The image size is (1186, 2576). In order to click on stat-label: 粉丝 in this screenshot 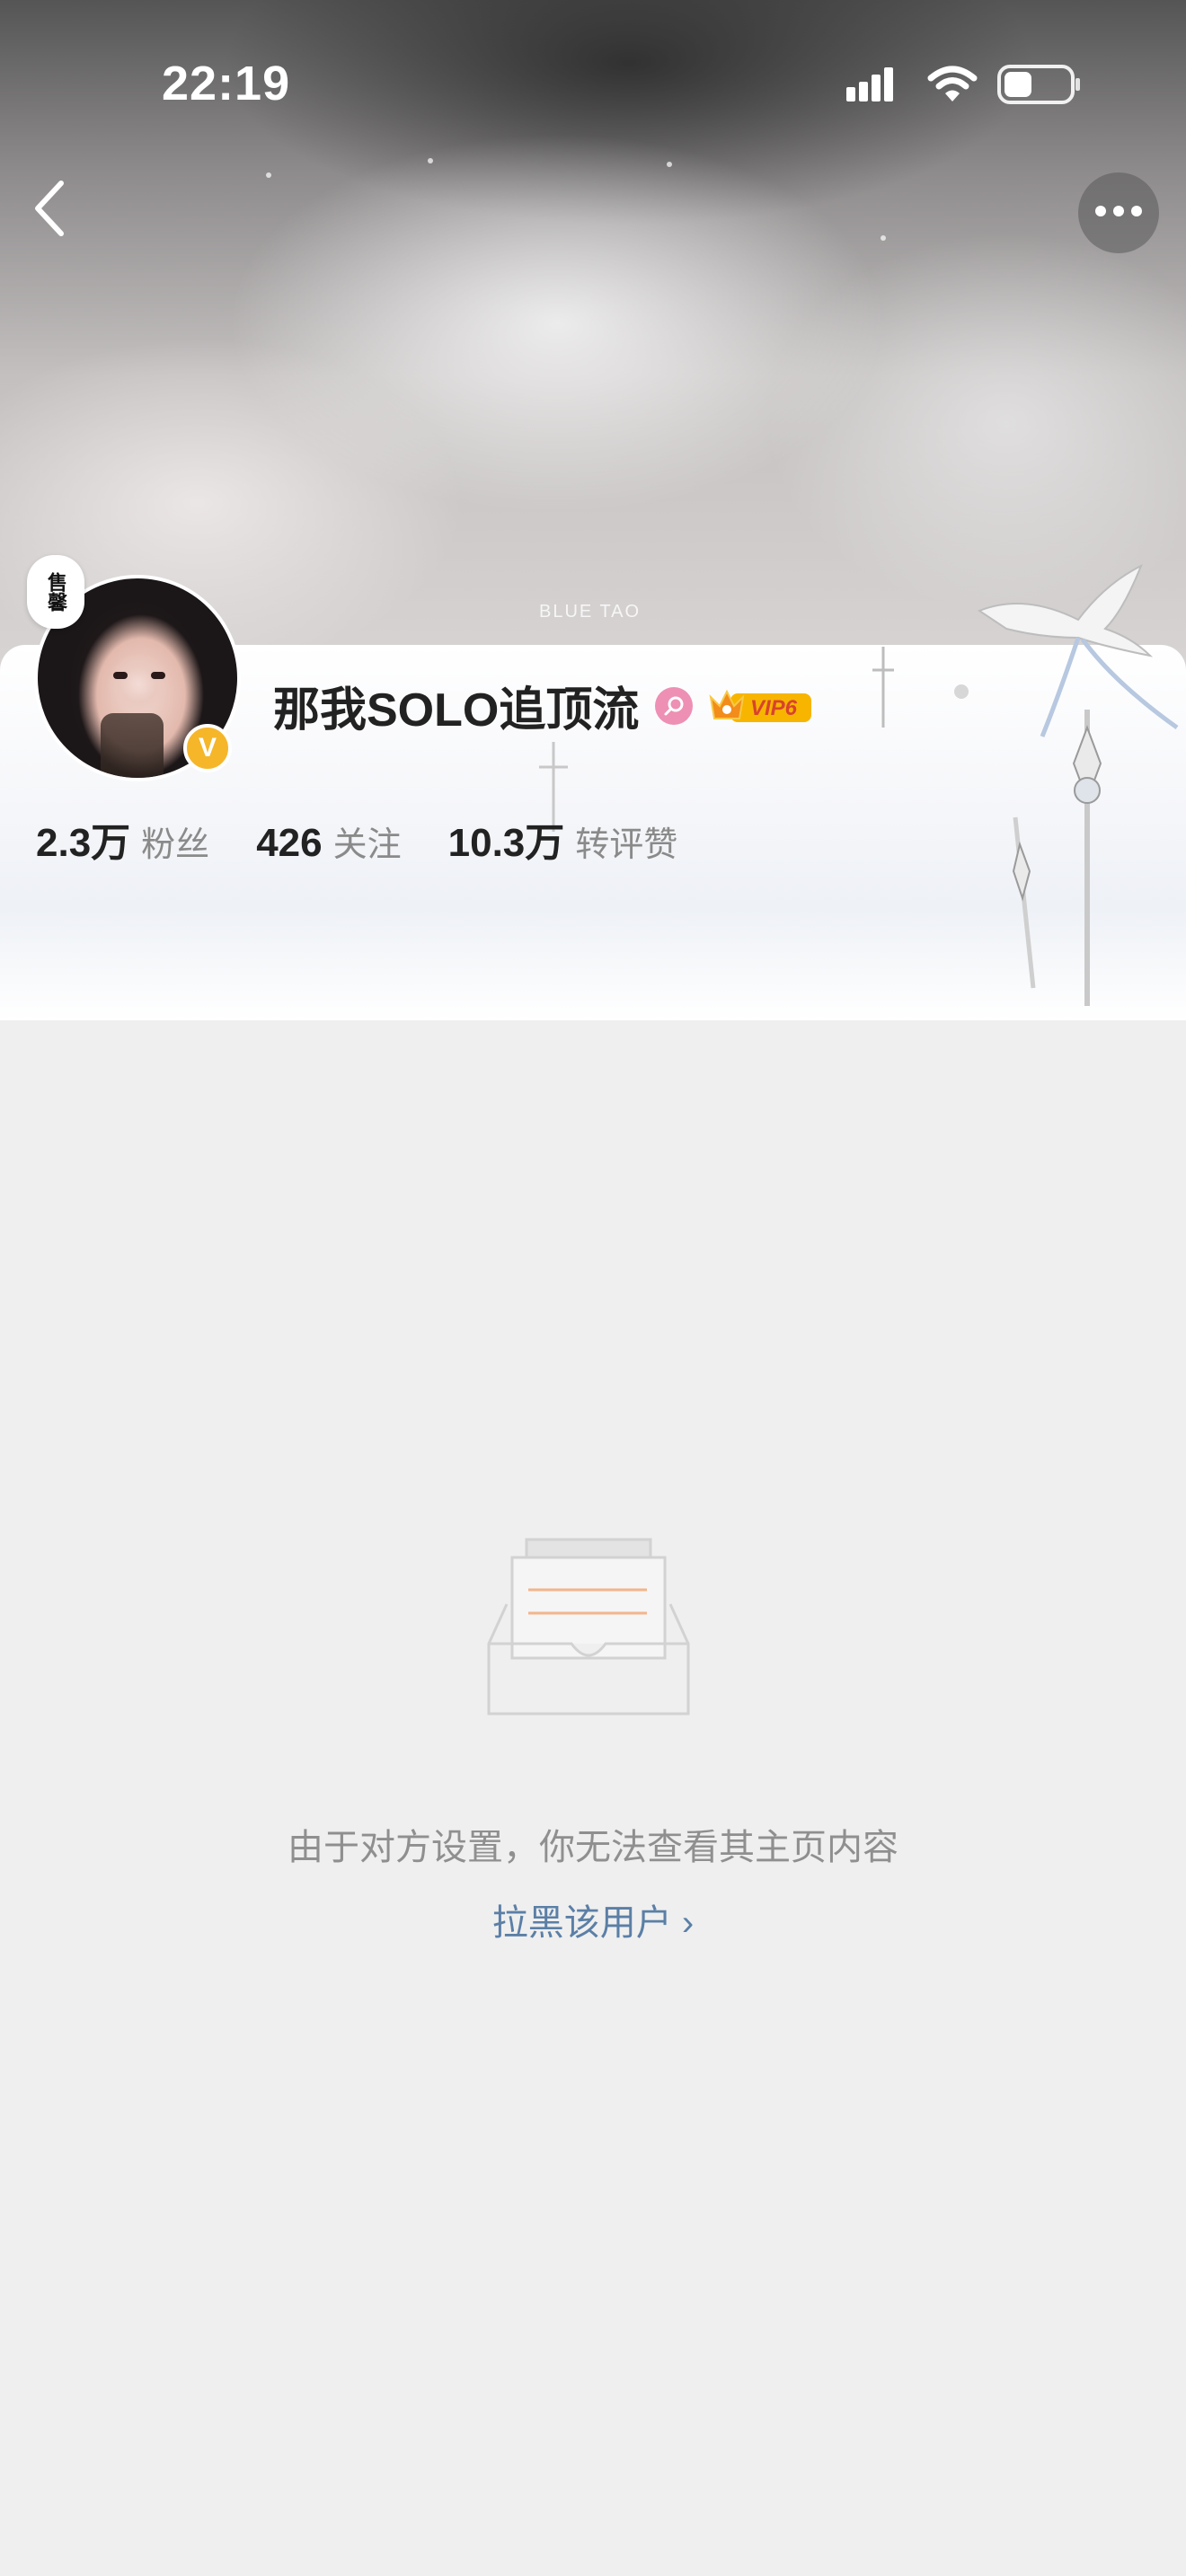, I will do `click(175, 845)`.